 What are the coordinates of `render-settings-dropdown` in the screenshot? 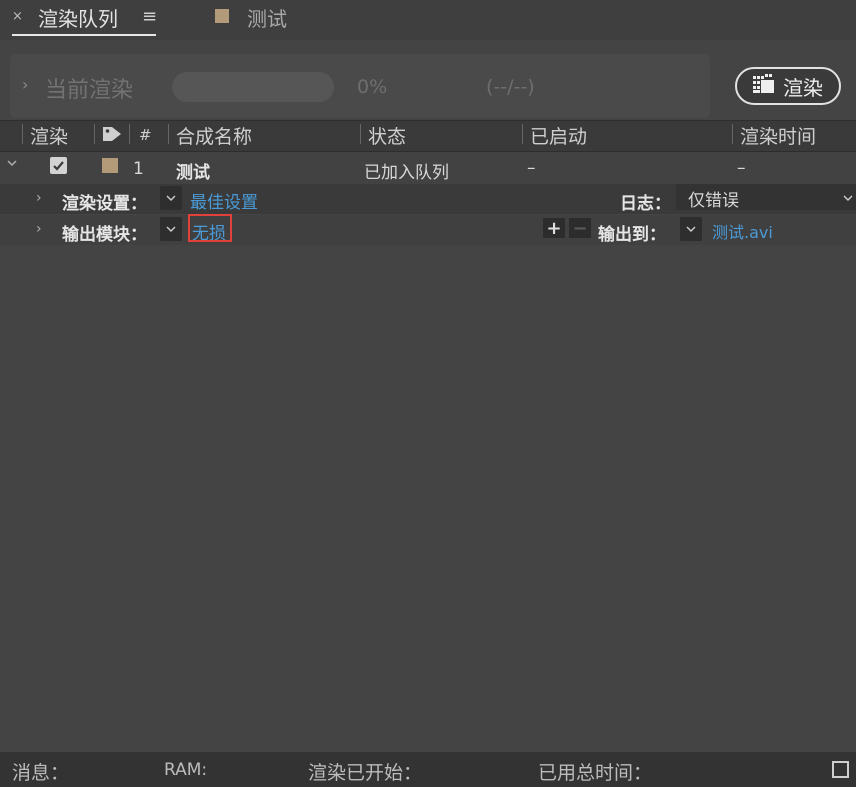 It's located at (171, 198).